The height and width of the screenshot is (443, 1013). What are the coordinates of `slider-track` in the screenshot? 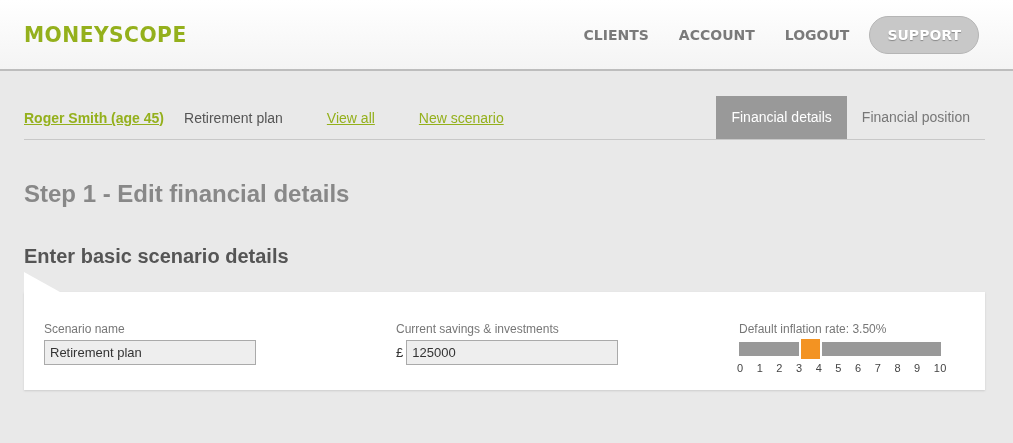 It's located at (840, 349).